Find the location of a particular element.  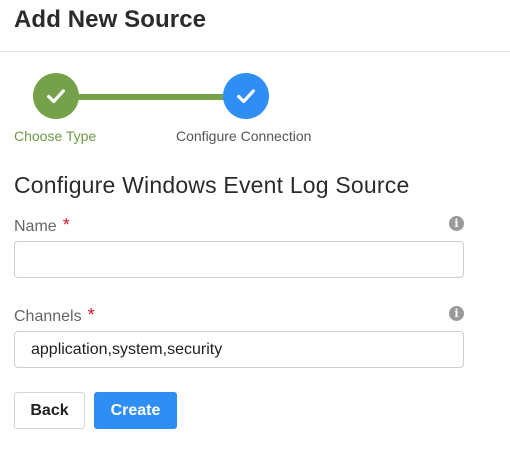

step-2-label: Configure Connection is located at coordinates (244, 136).